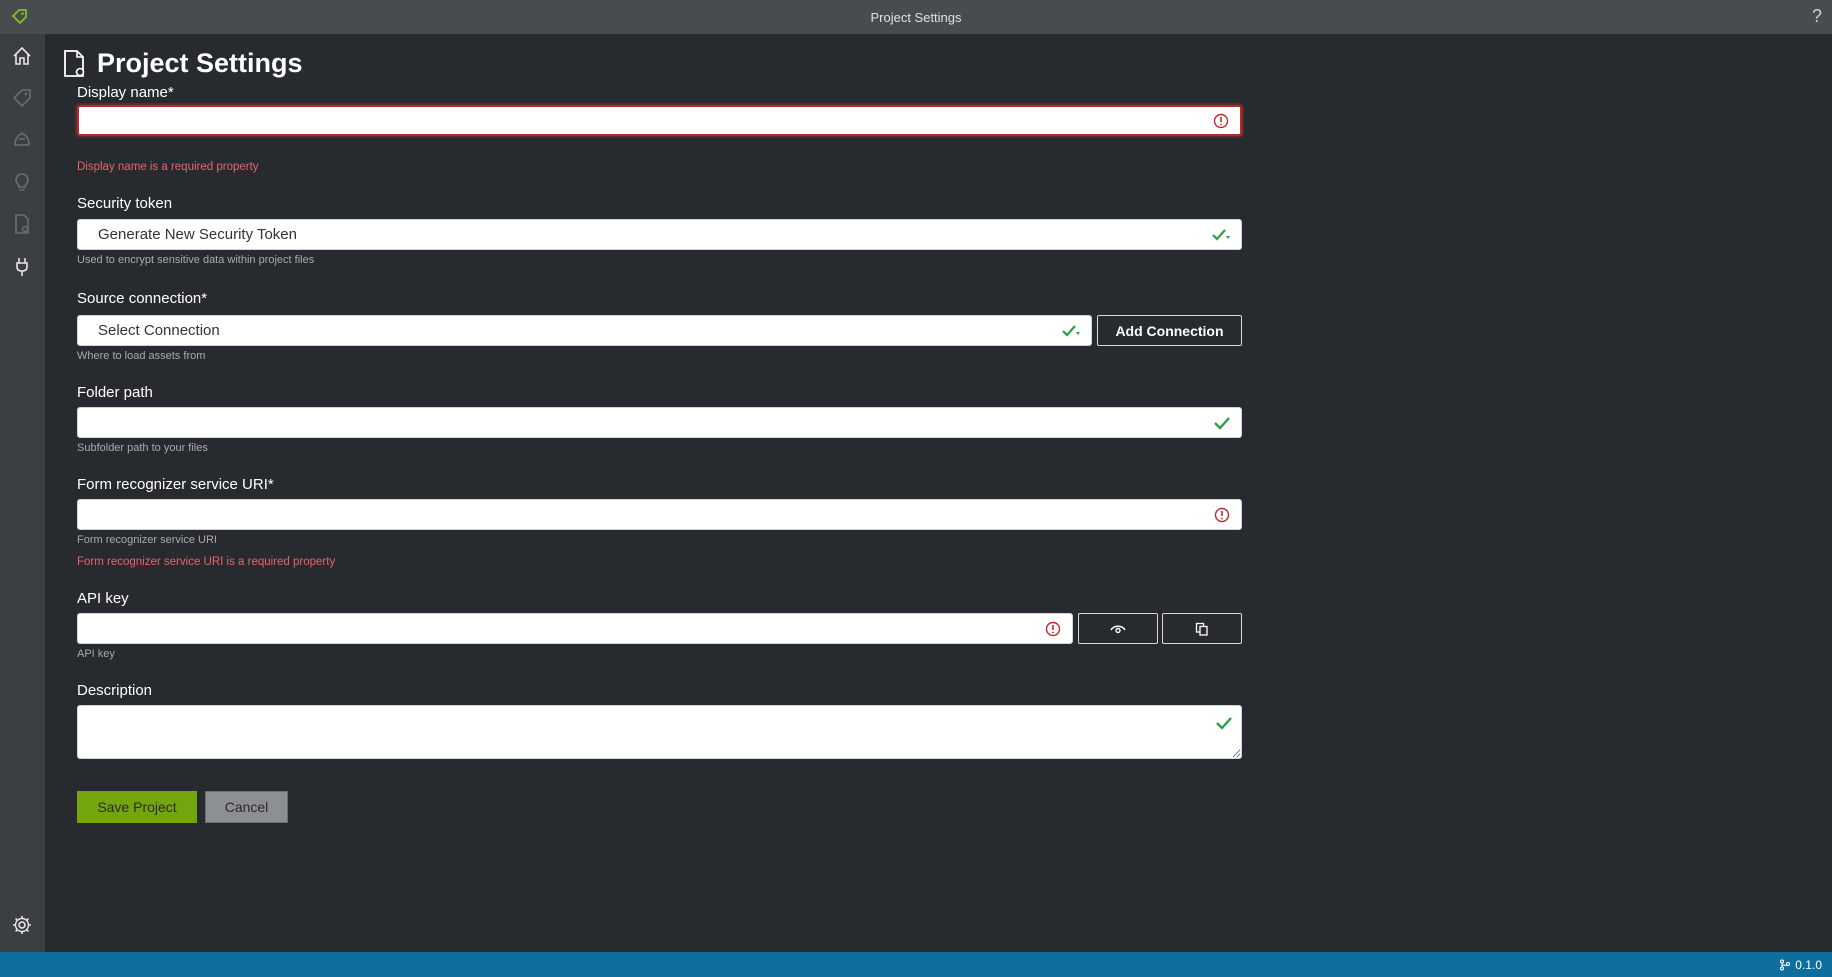 The width and height of the screenshot is (1832, 977). I want to click on sidebar-item-home, so click(22, 56).